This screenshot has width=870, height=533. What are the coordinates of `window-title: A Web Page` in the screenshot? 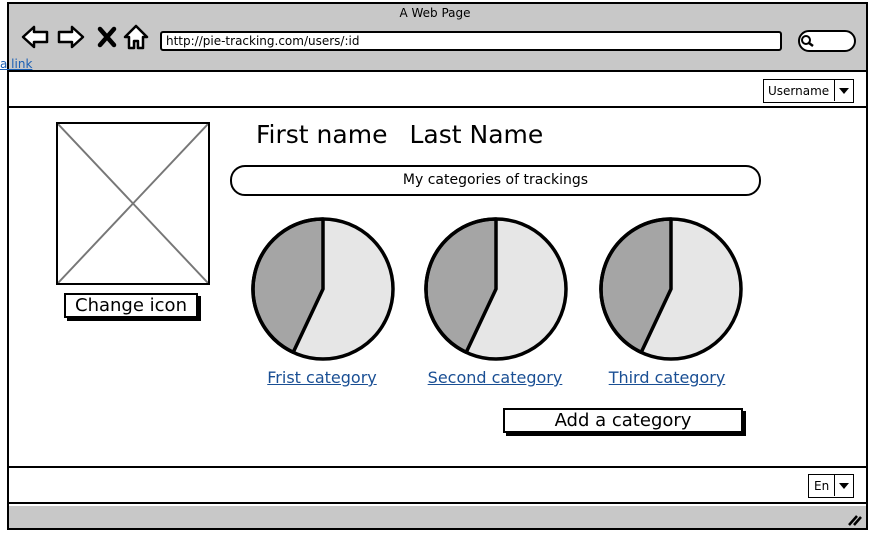 It's located at (435, 13).